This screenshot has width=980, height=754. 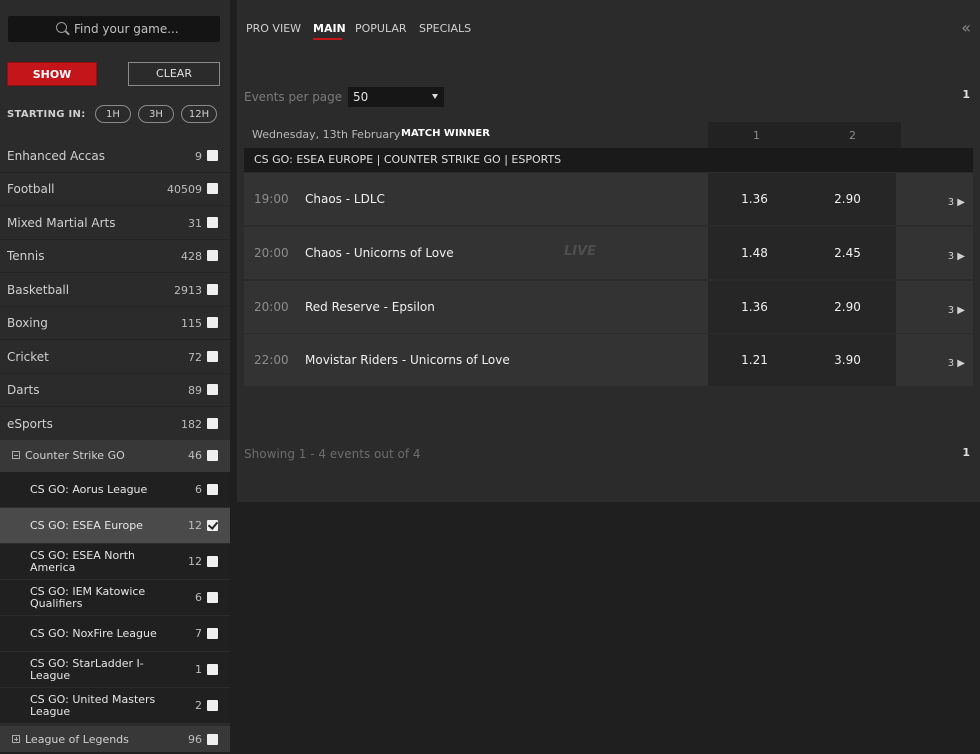 What do you see at coordinates (31, 189) in the screenshot?
I see `sport-label: Football` at bounding box center [31, 189].